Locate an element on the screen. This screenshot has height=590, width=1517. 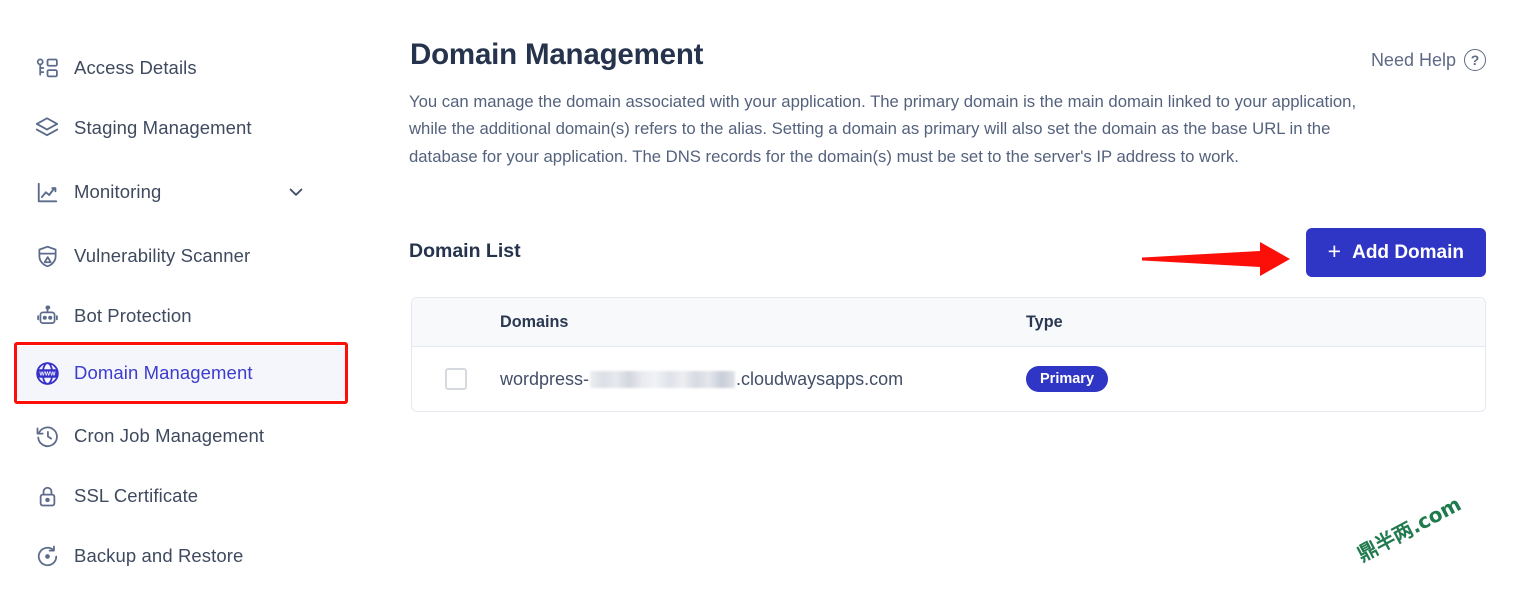
add-domain-button: + Add Domain is located at coordinates (1395, 252).